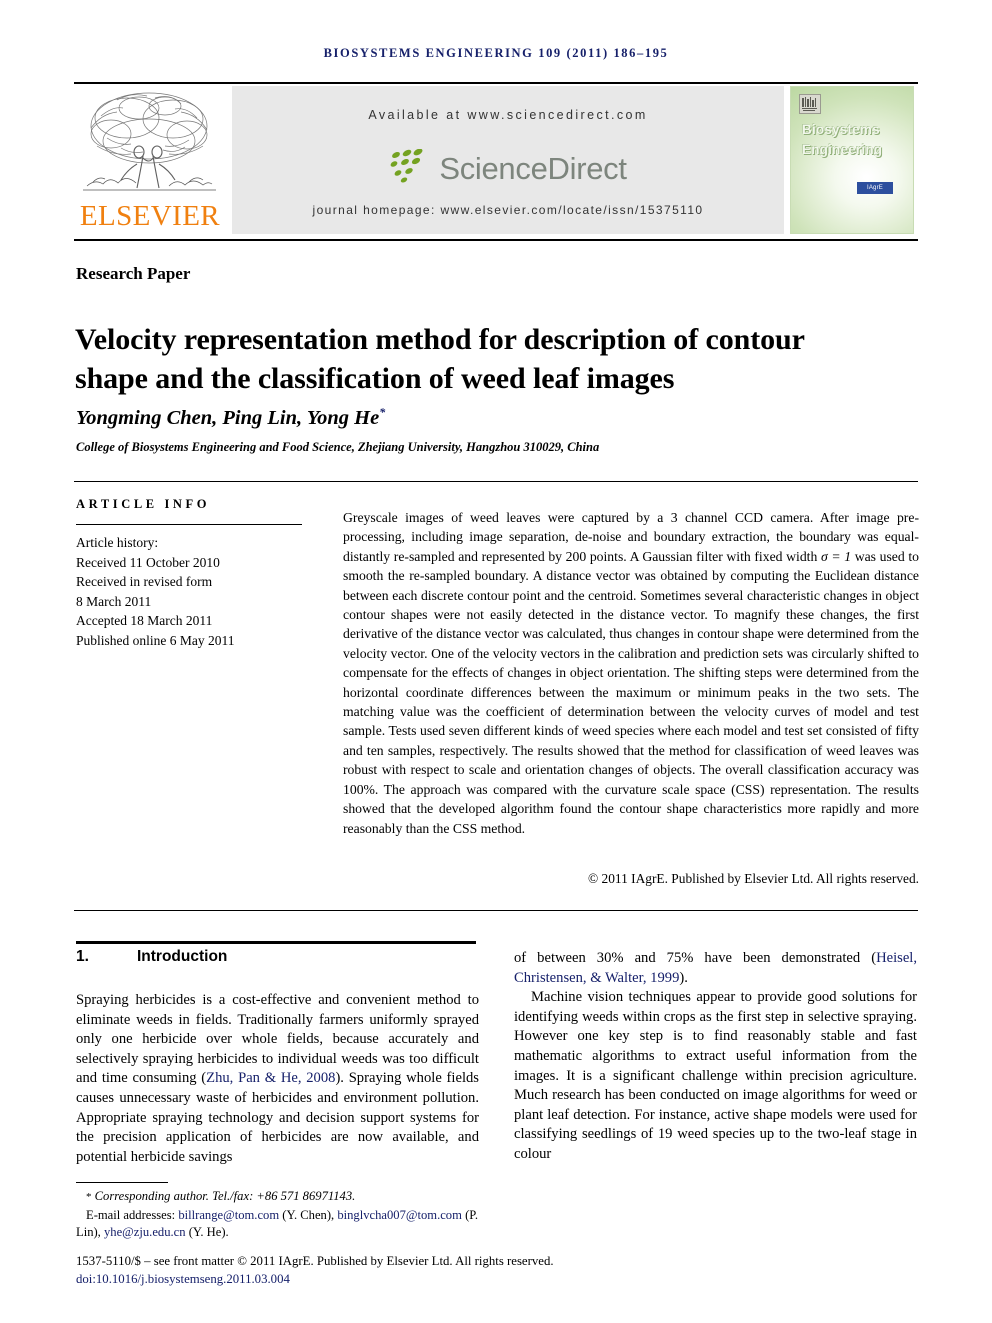 The image size is (992, 1323). I want to click on abstract-bottom-rule, so click(496, 910).